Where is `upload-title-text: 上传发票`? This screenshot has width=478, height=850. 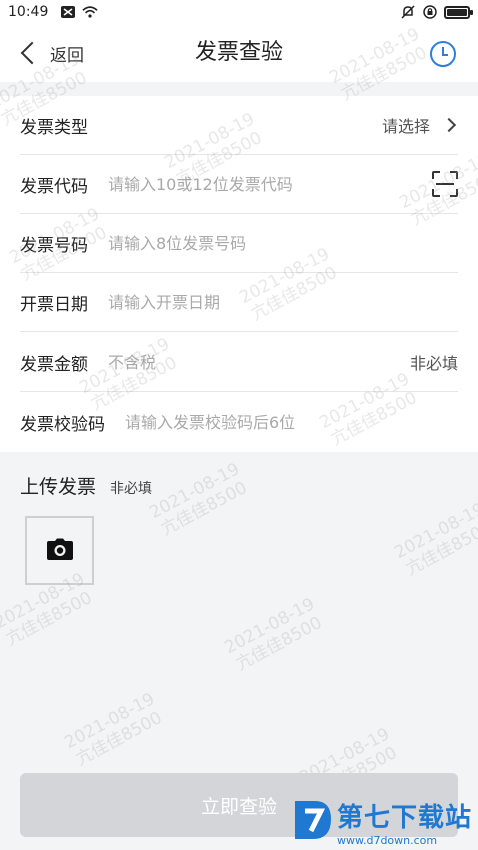 upload-title-text: 上传发票 is located at coordinates (58, 487).